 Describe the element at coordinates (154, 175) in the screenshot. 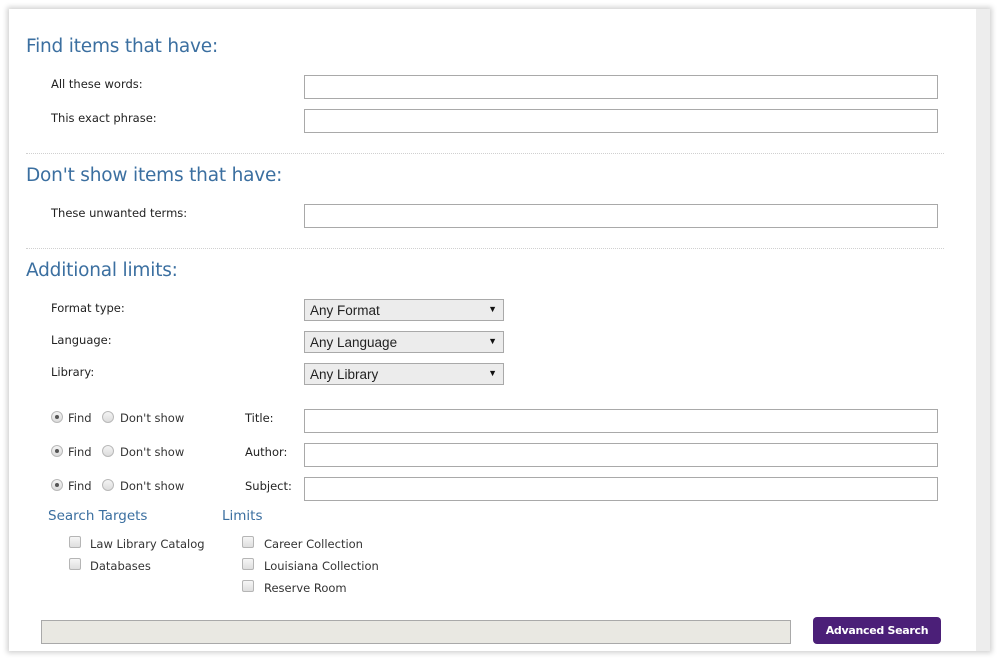

I see `exclude-heading: Don't show items that have:` at that location.